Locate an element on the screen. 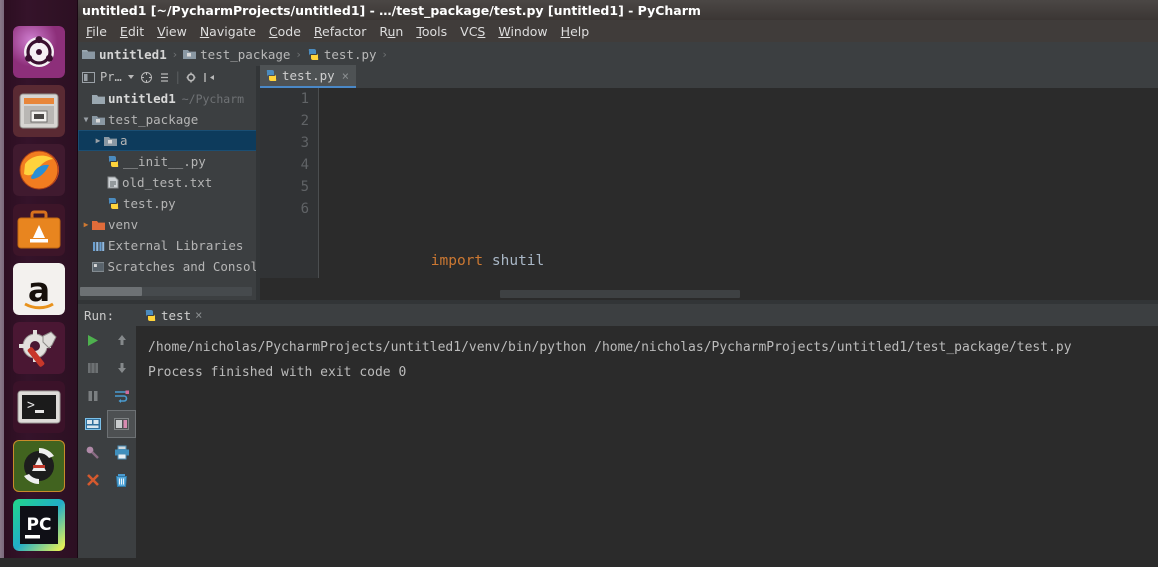 The width and height of the screenshot is (1158, 567). run-tab-test: test × is located at coordinates (175, 315).